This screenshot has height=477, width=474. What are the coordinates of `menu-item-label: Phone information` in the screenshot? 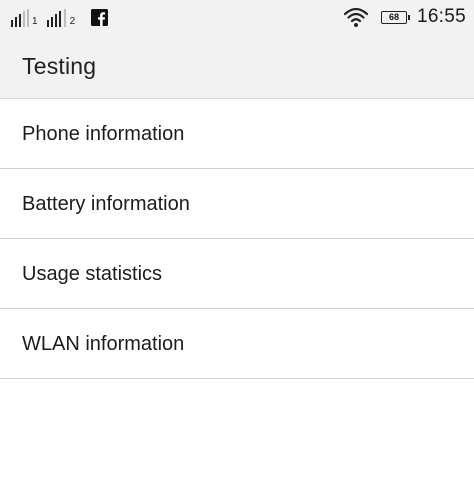 It's located at (103, 134).